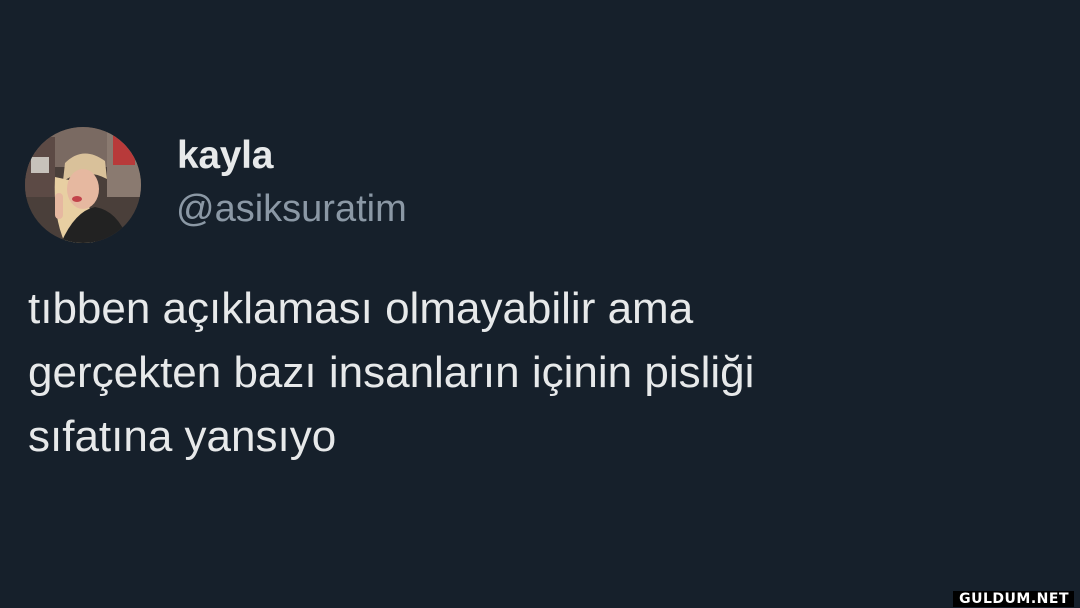 The height and width of the screenshot is (608, 1080). I want to click on watermark-badge: GULDUM.NET, so click(1013, 599).